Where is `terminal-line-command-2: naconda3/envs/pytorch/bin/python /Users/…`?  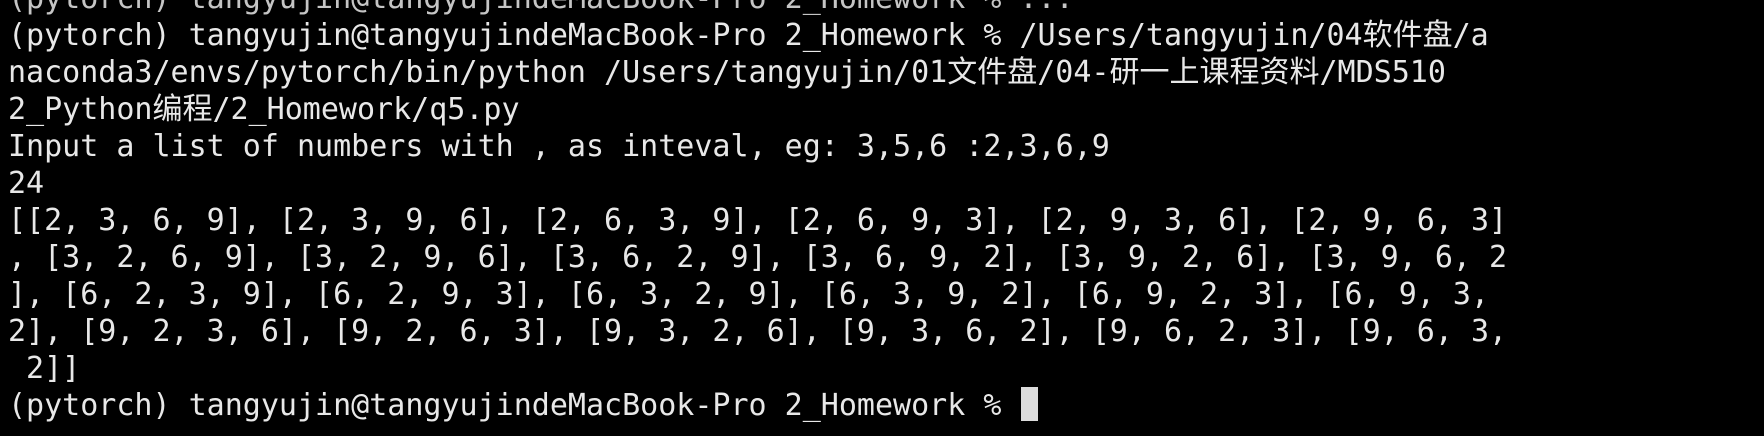
terminal-line-command-2: naconda3/envs/pytorch/bin/python /Users/… is located at coordinates (727, 72).